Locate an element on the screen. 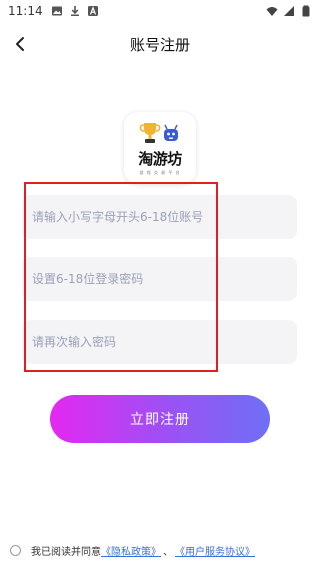  a-badge-icon is located at coordinates (92, 11).